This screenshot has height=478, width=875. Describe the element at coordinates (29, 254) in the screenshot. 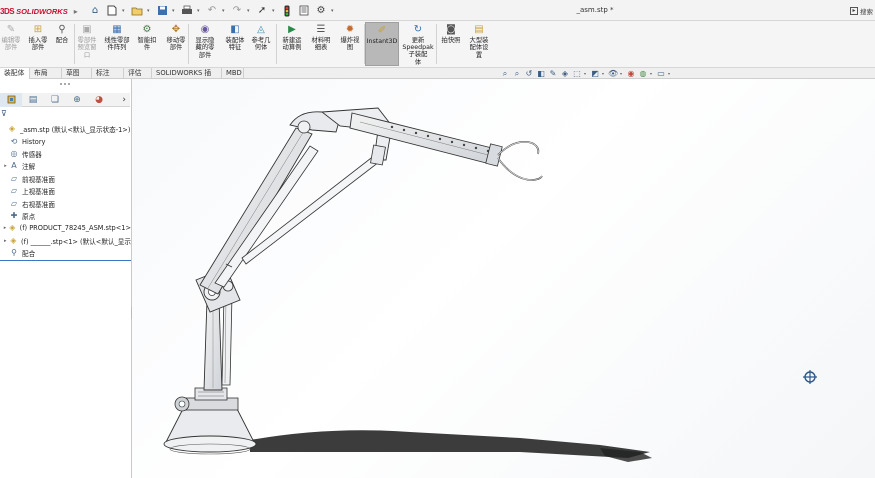

I see `tree-item-label: 配合` at that location.